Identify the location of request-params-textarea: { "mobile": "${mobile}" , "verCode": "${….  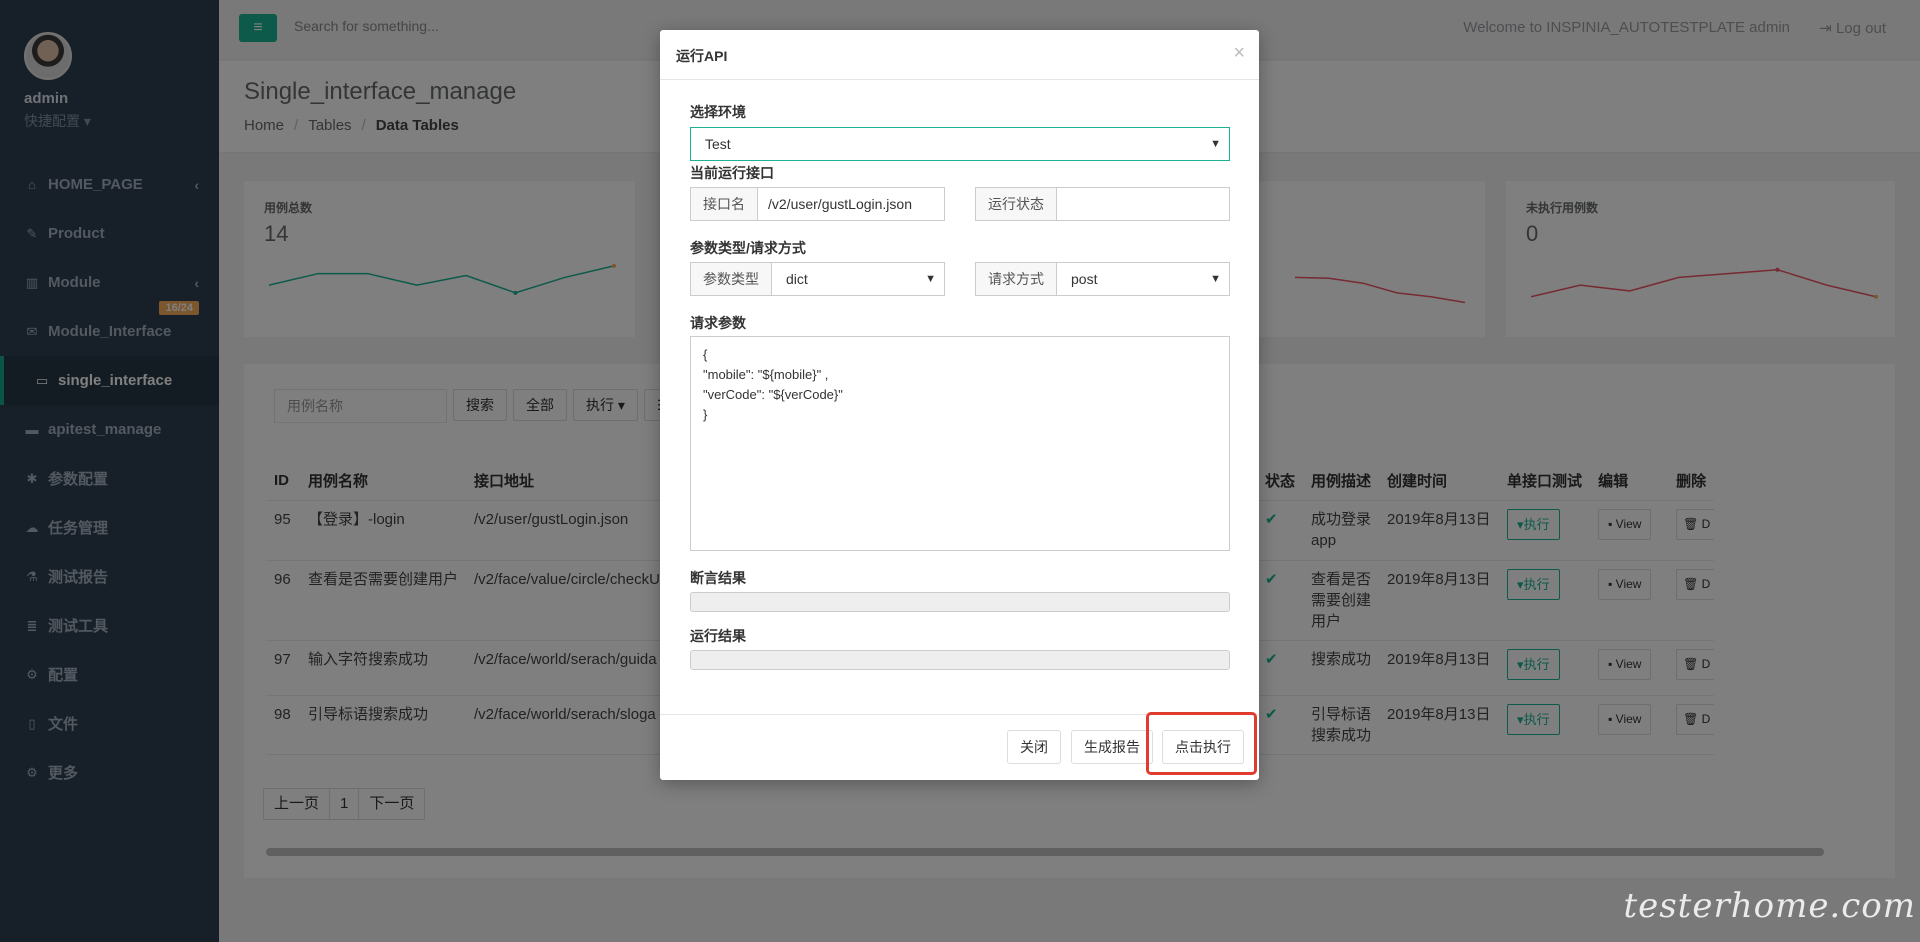
(960, 443).